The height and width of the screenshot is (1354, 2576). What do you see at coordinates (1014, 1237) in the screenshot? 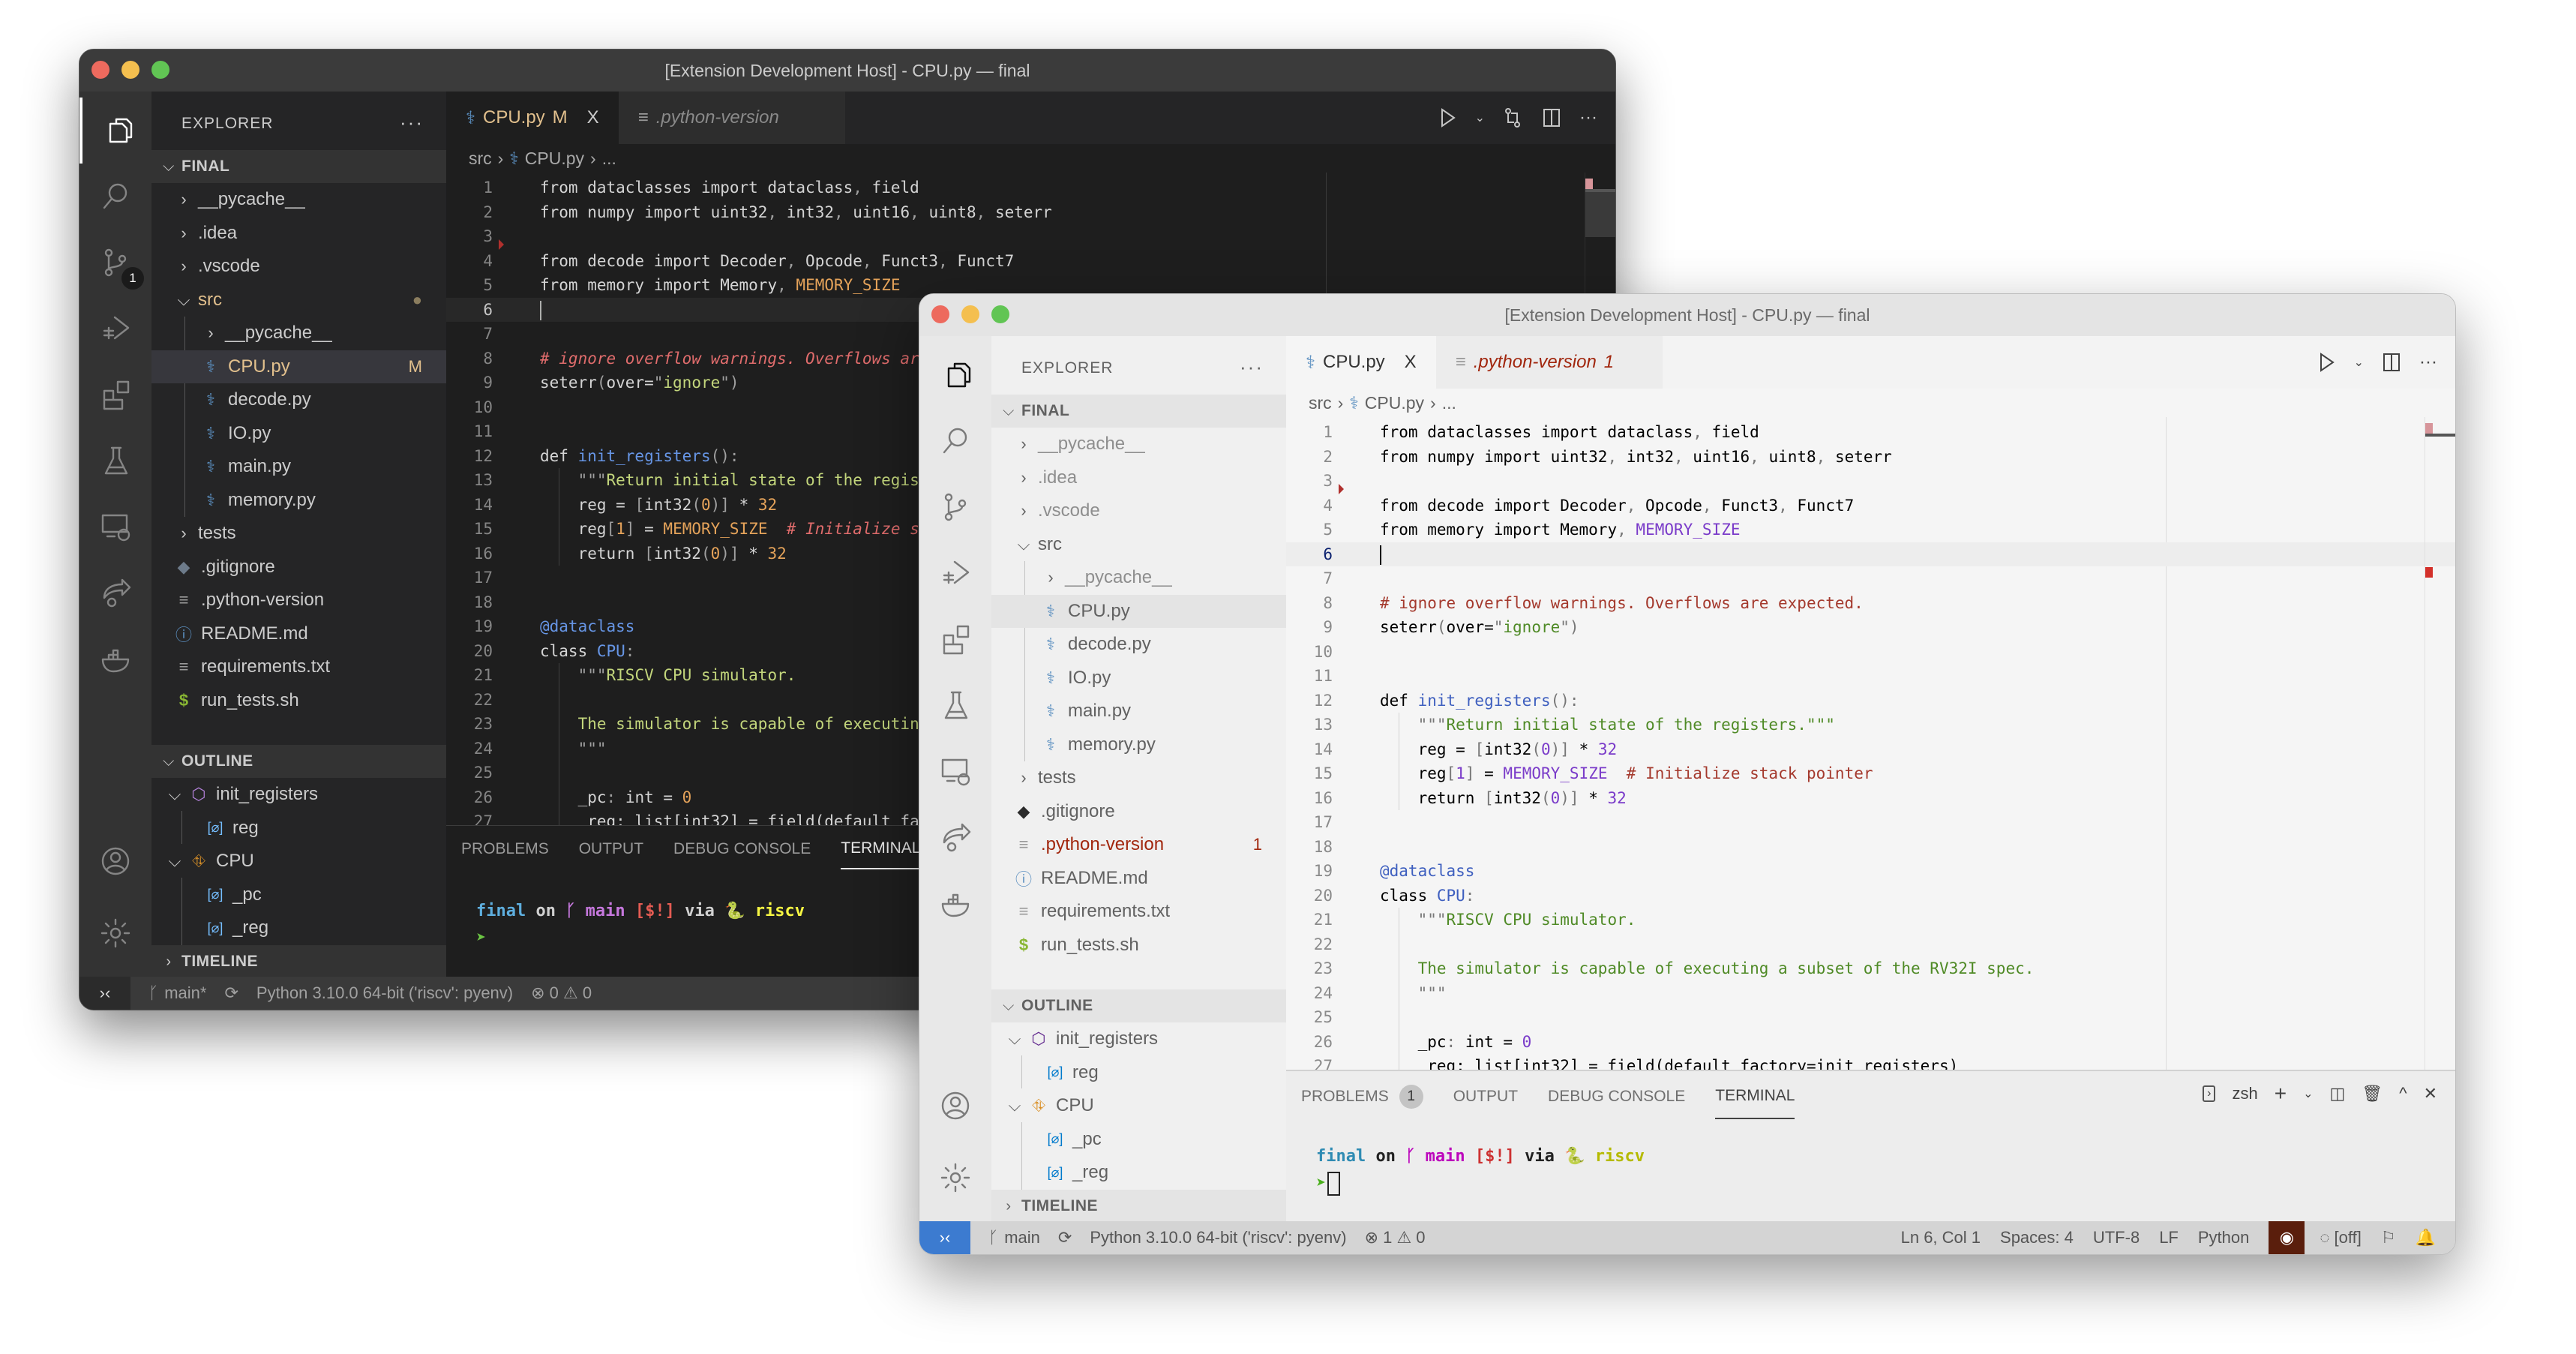
I see `status-item: ᚴ main` at bounding box center [1014, 1237].